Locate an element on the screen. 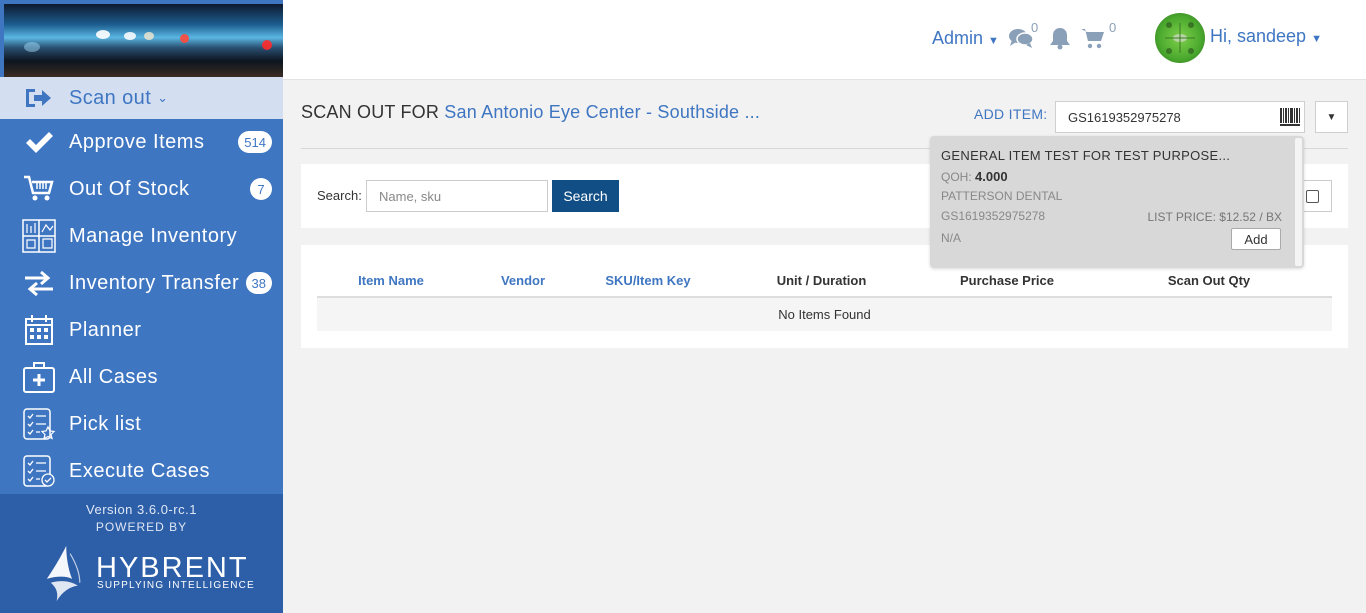 The image size is (1366, 613). column-header-unit-duration: Unit / Duration is located at coordinates (821, 281).